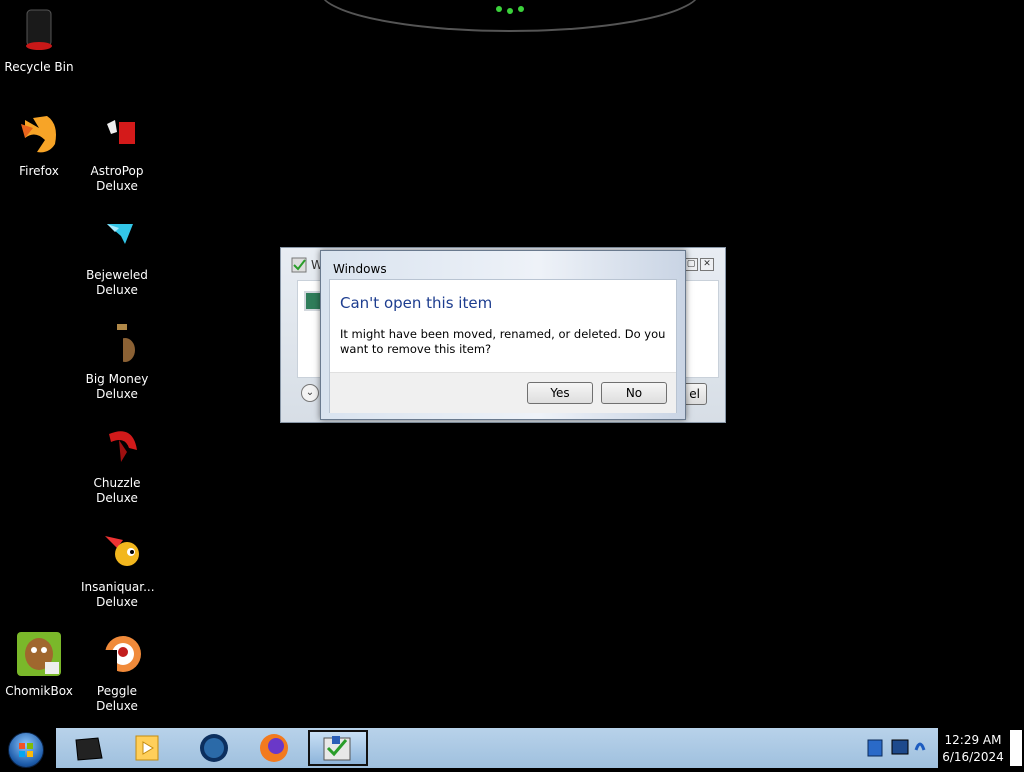 This screenshot has height=772, width=1024. What do you see at coordinates (691, 264) in the screenshot?
I see `maximize-button: ▢` at bounding box center [691, 264].